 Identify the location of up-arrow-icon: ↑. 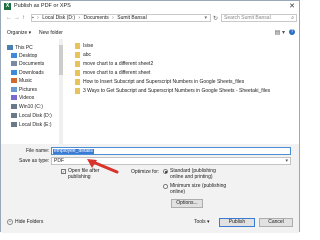
(23, 18).